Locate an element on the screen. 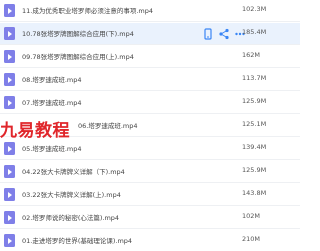 Image resolution: width=320 pixels, height=251 pixels. file-row: 11.成为优秀职业塔罗师必须注意的事项.mp4 102.3M is located at coordinates (150, 11).